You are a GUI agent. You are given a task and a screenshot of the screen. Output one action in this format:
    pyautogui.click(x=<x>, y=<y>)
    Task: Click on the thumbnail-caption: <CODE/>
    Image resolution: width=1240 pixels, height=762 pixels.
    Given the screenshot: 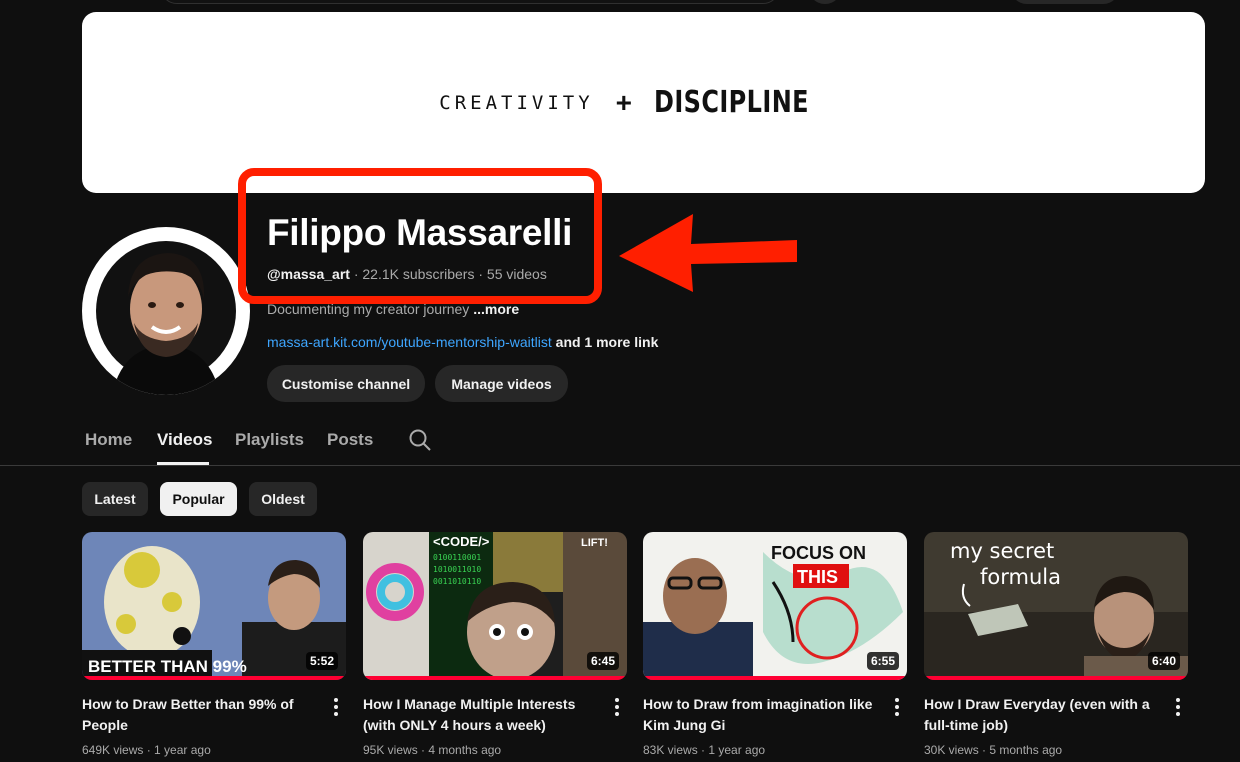 What is the action you would take?
    pyautogui.click(x=461, y=541)
    